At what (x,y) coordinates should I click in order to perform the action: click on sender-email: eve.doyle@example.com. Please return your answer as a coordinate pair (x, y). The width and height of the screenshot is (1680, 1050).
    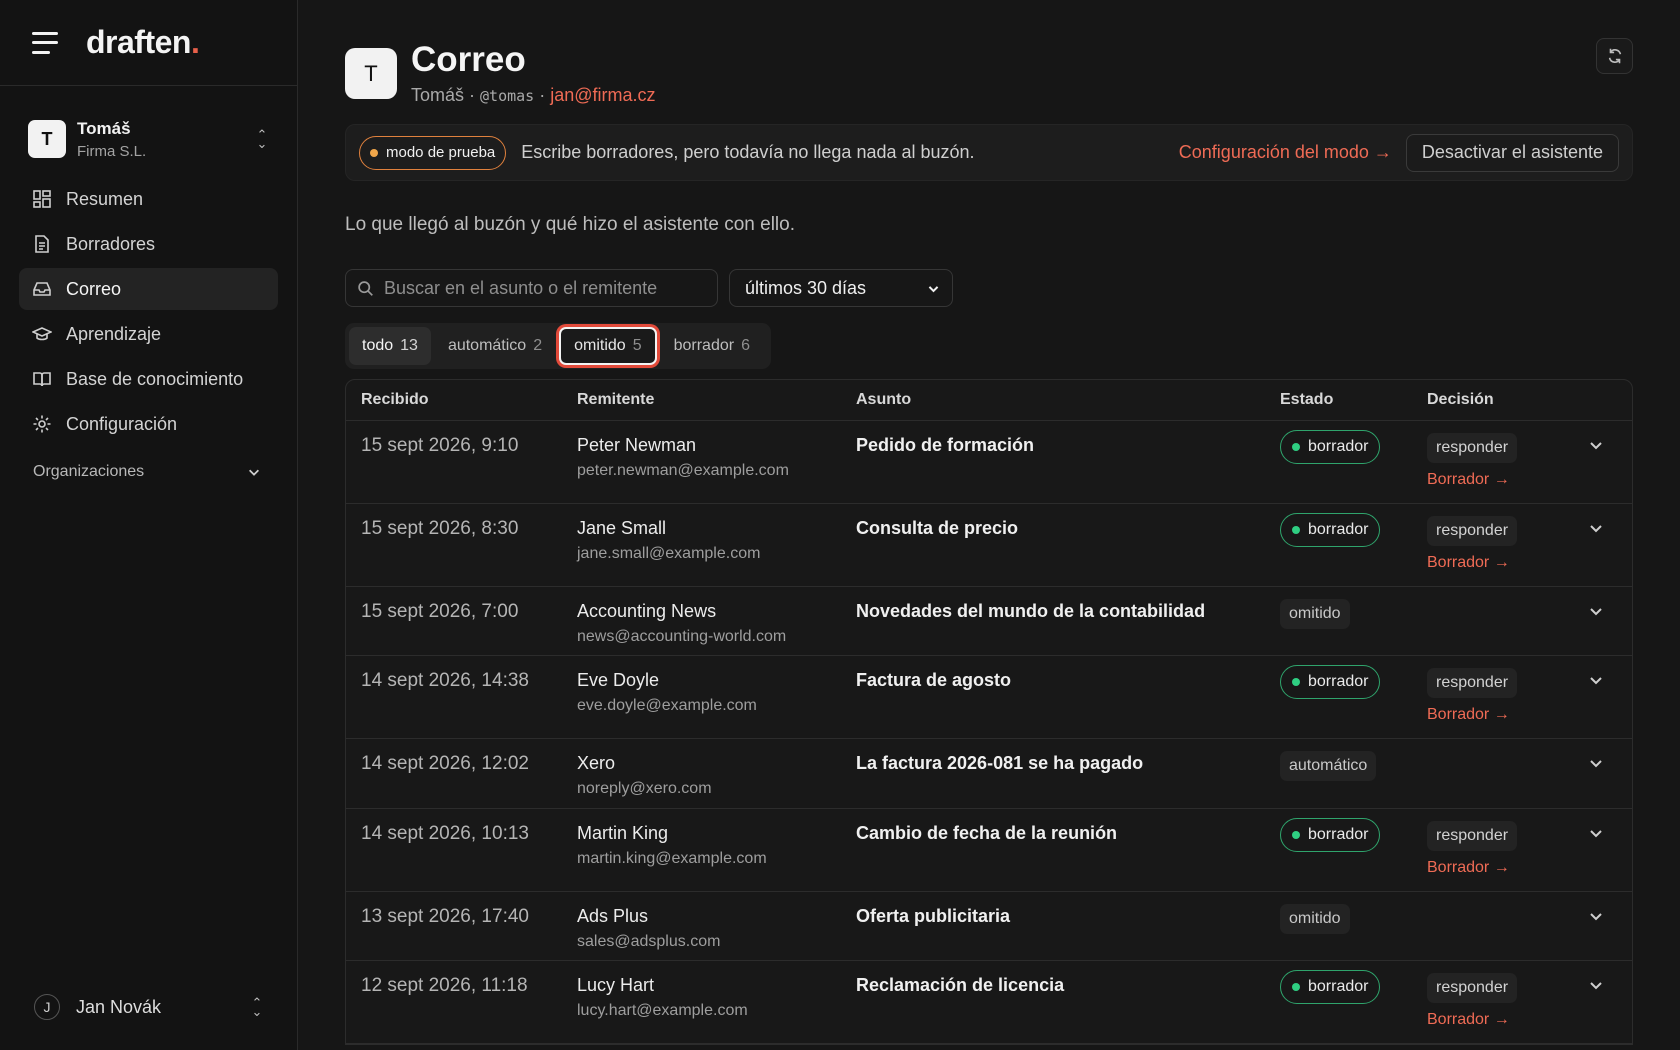
    Looking at the image, I should click on (667, 705).